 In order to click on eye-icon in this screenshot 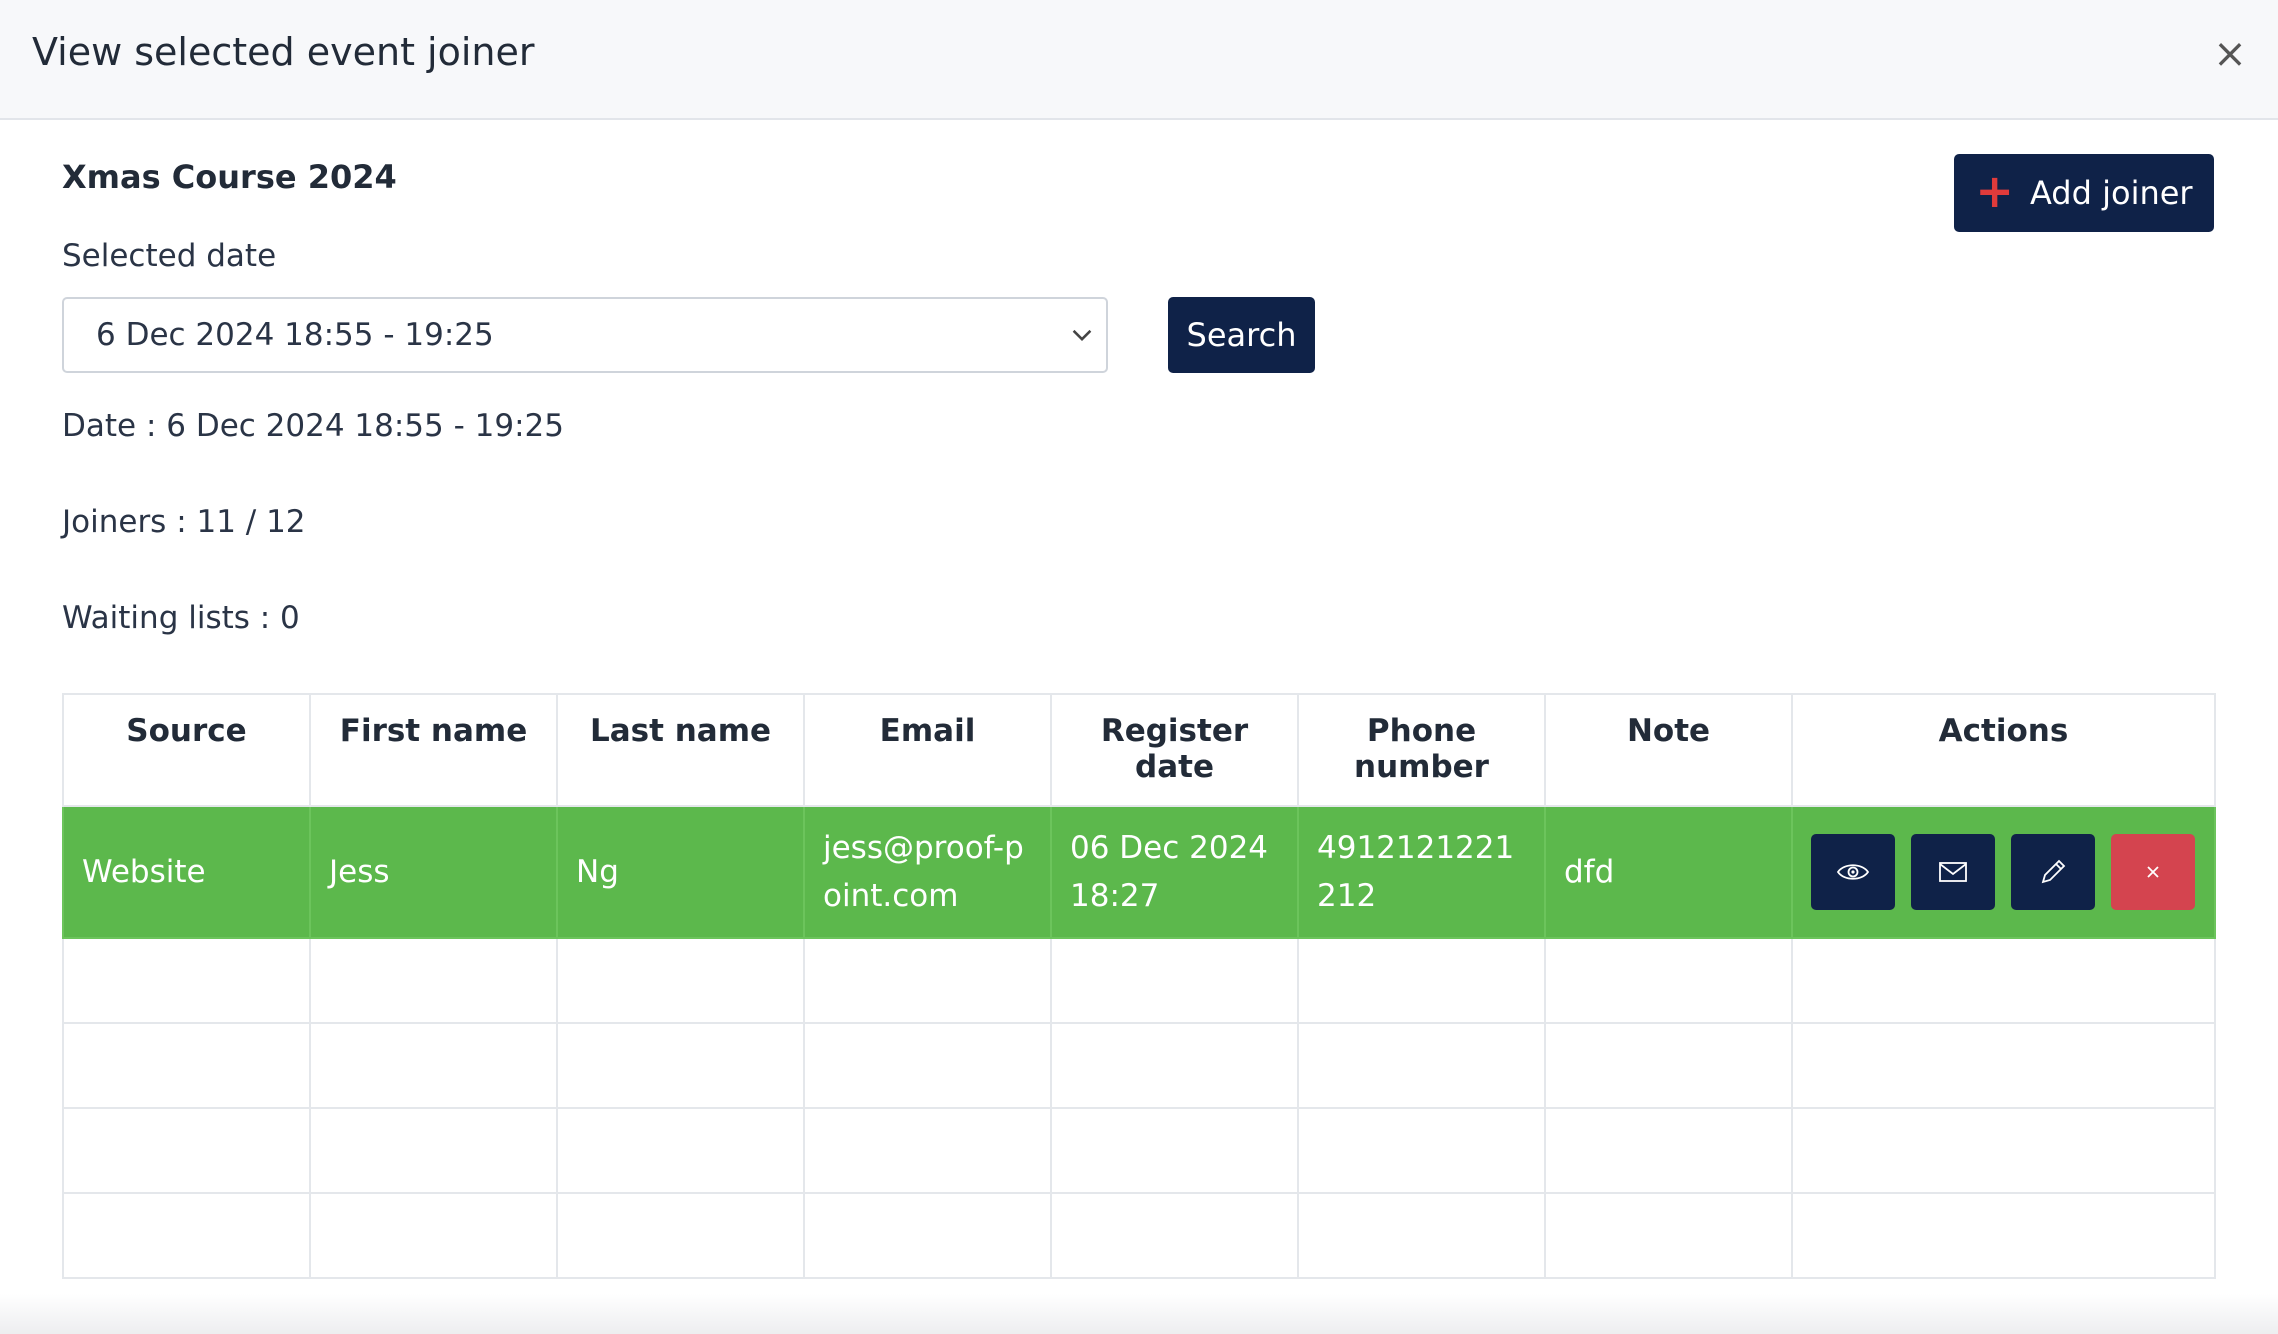, I will do `click(1853, 872)`.